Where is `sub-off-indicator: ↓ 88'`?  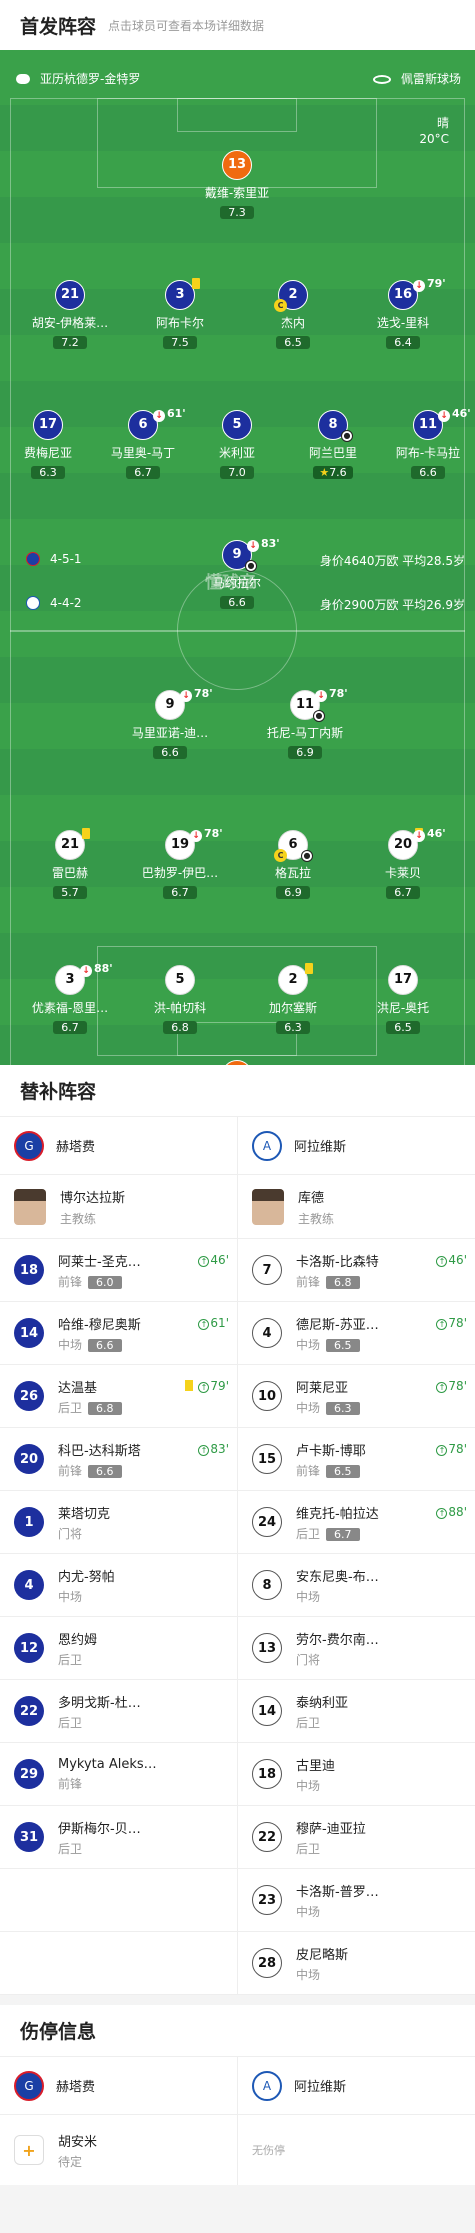
sub-off-indicator: ↓ 88' is located at coordinates (96, 969).